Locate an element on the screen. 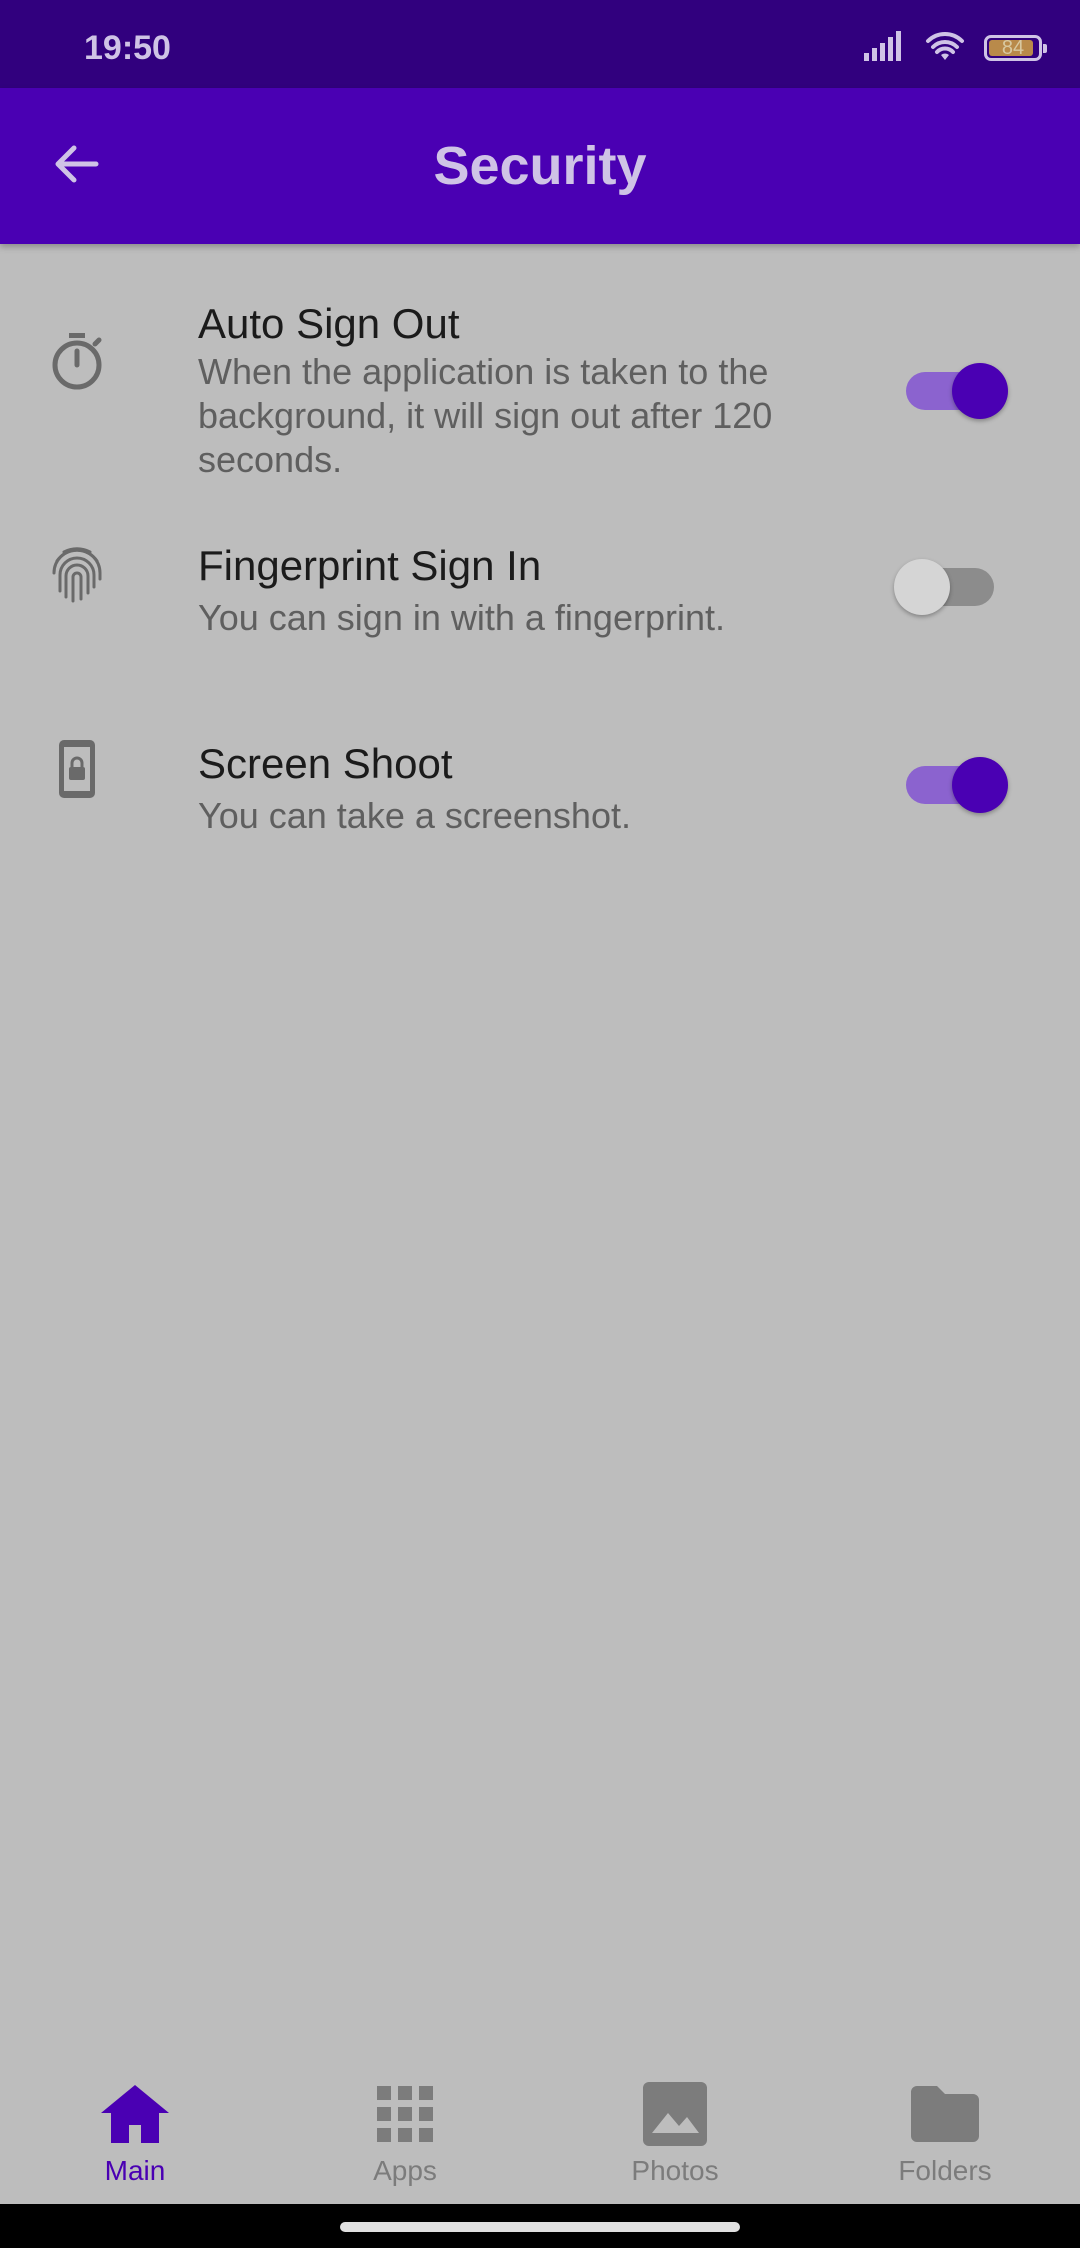  app-bar: Security is located at coordinates (540, 166).